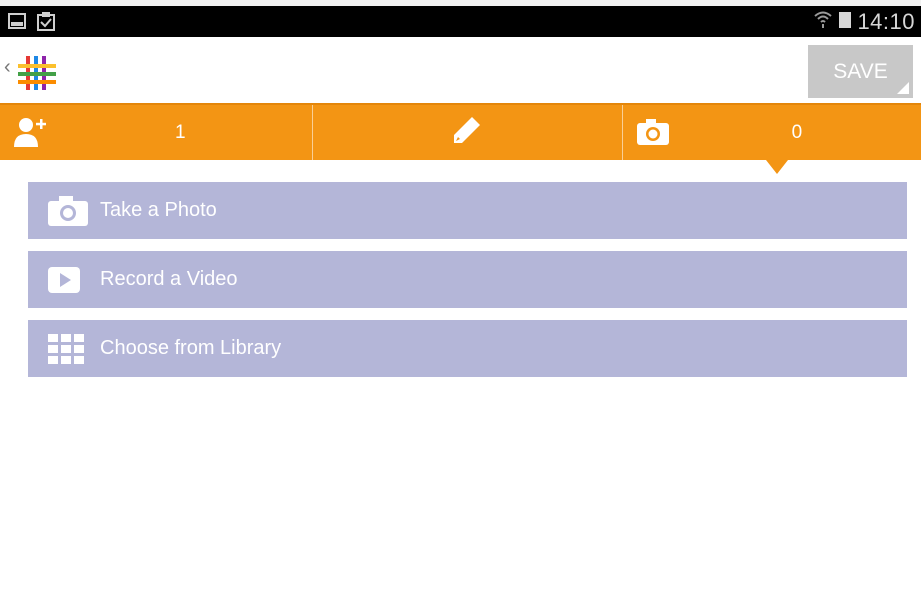 This screenshot has width=921, height=605. What do you see at coordinates (37, 73) in the screenshot?
I see `app-logo-icon` at bounding box center [37, 73].